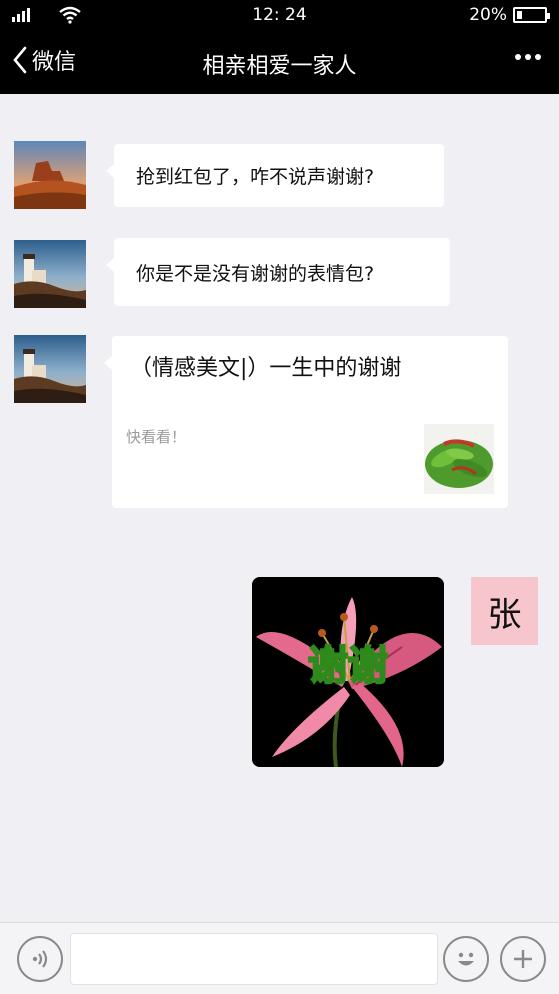  I want to click on sticker-caption: 谢谢, so click(348, 666).